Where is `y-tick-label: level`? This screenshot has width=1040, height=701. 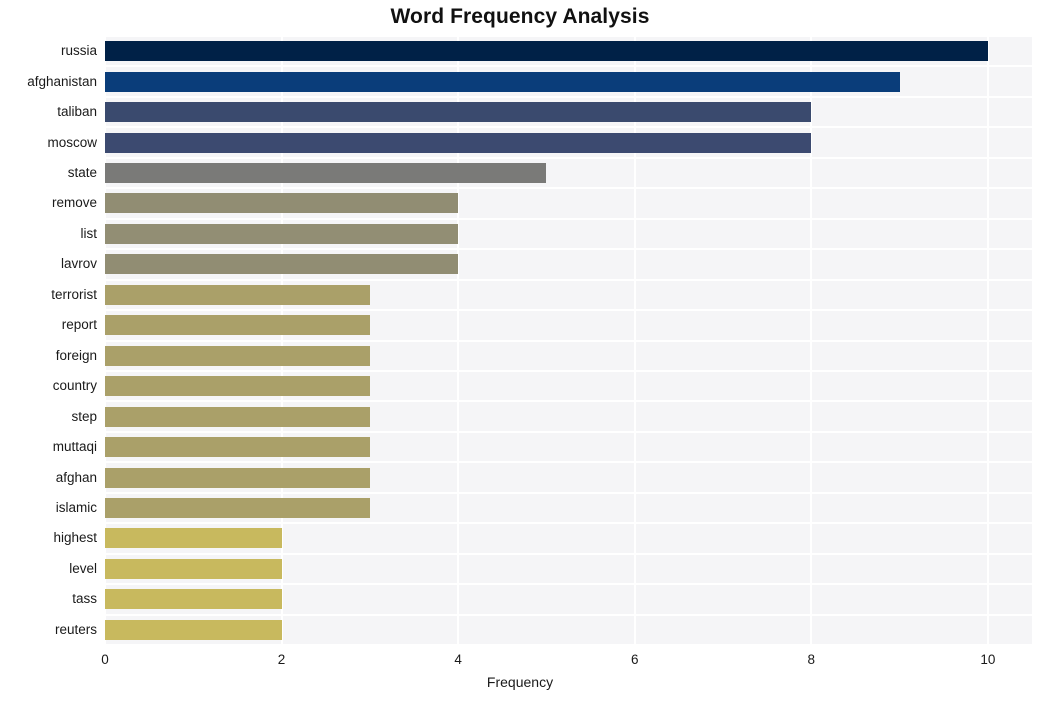
y-tick-label: level is located at coordinates (83, 568).